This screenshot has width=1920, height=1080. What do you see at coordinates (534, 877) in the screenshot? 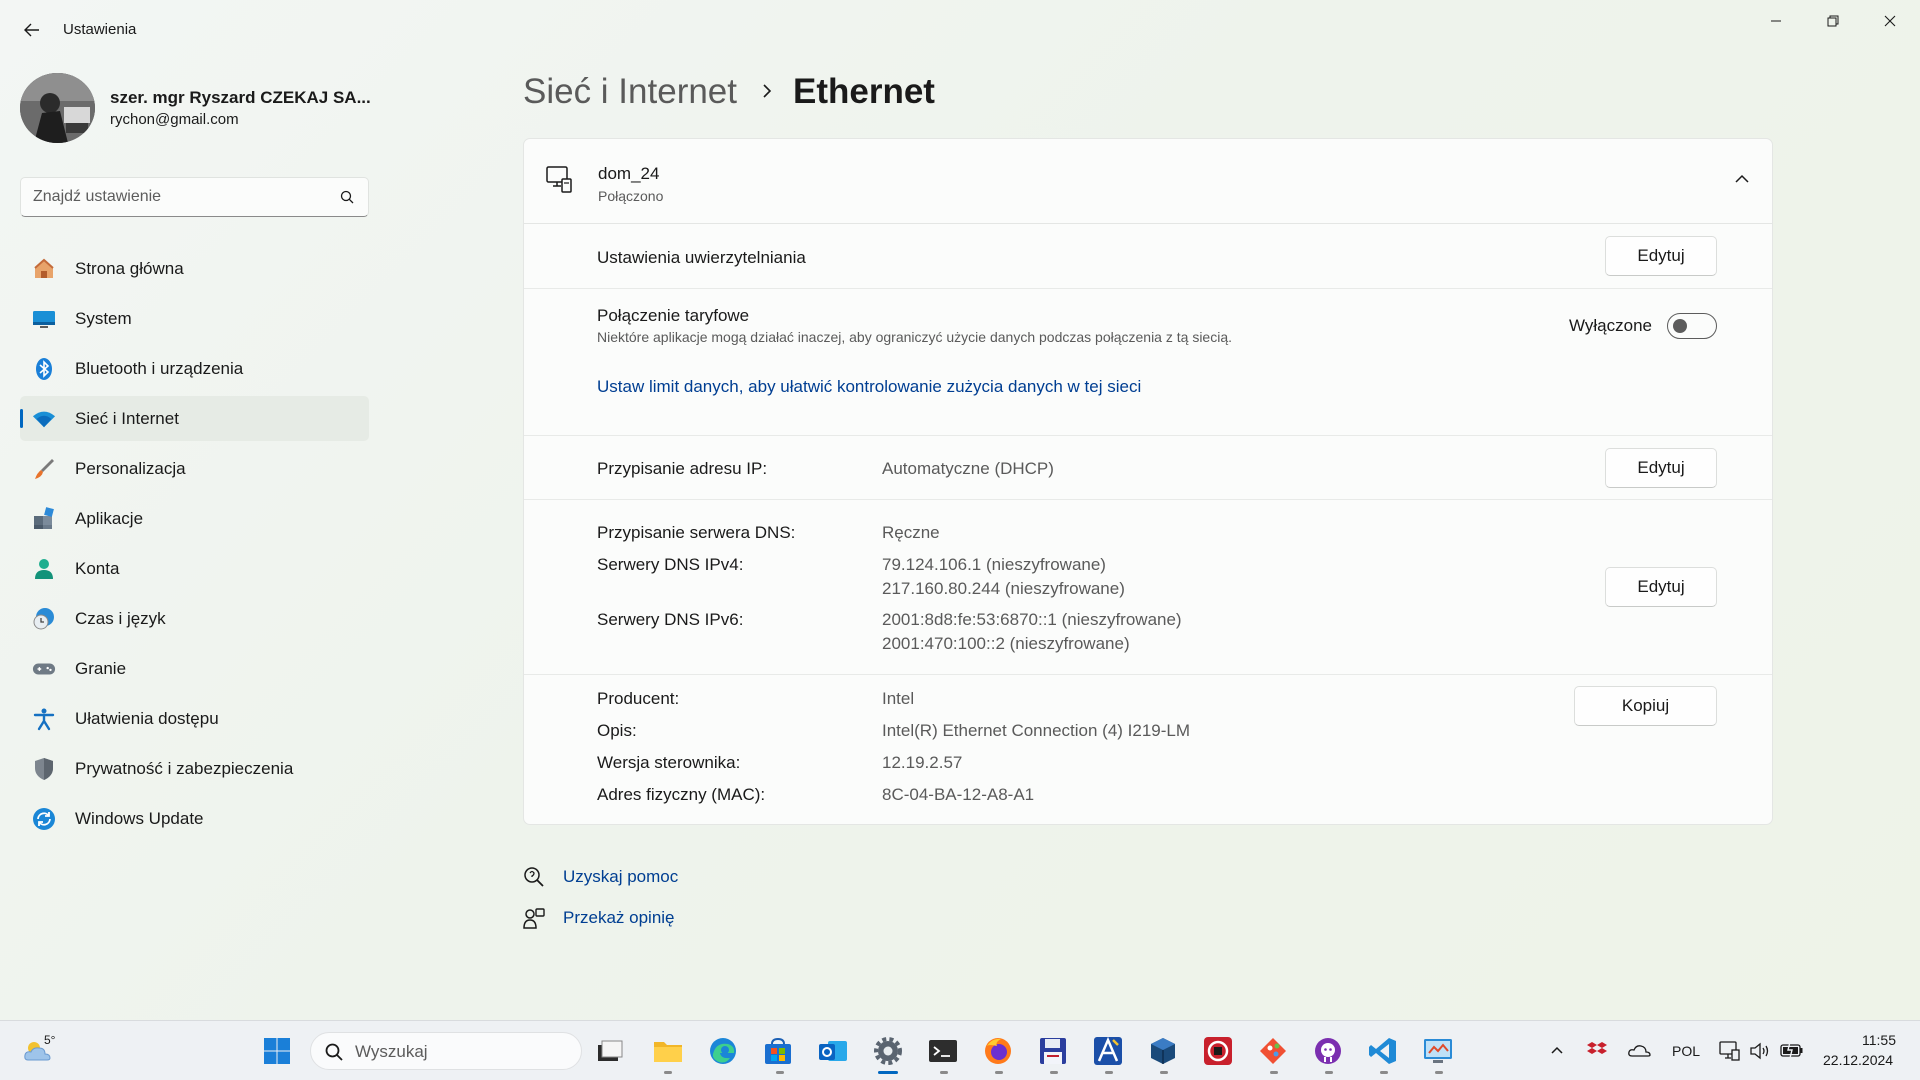
I see `help-chat-icon` at bounding box center [534, 877].